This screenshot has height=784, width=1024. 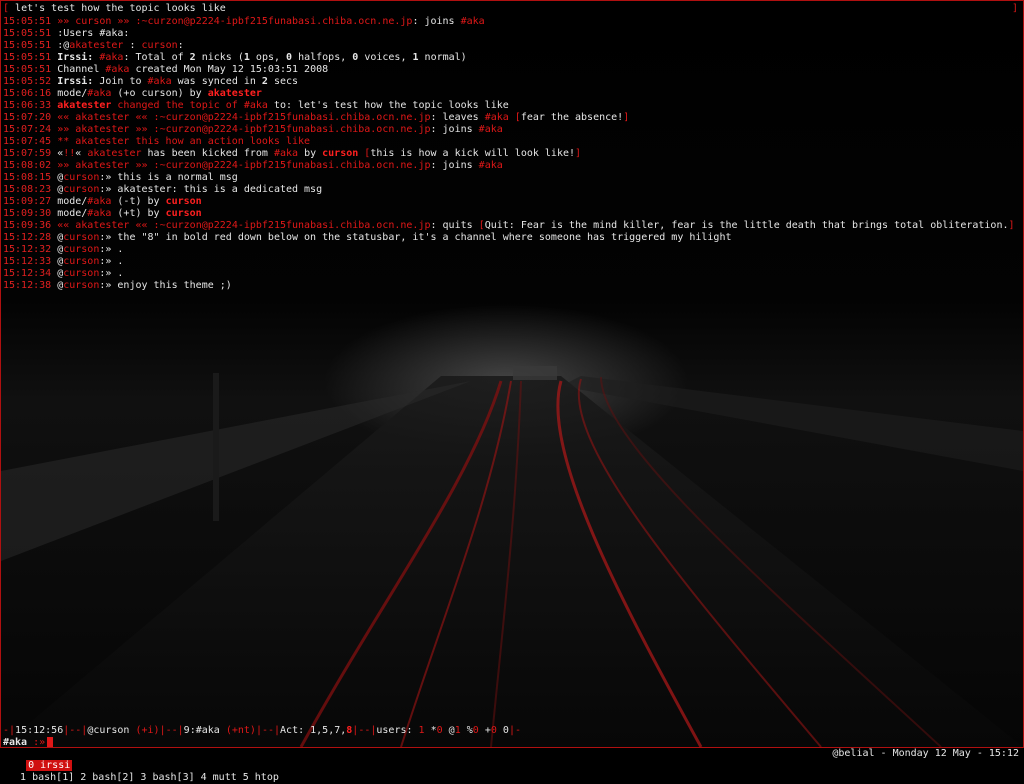 I want to click on log-segment: !!, so click(x=69, y=153).